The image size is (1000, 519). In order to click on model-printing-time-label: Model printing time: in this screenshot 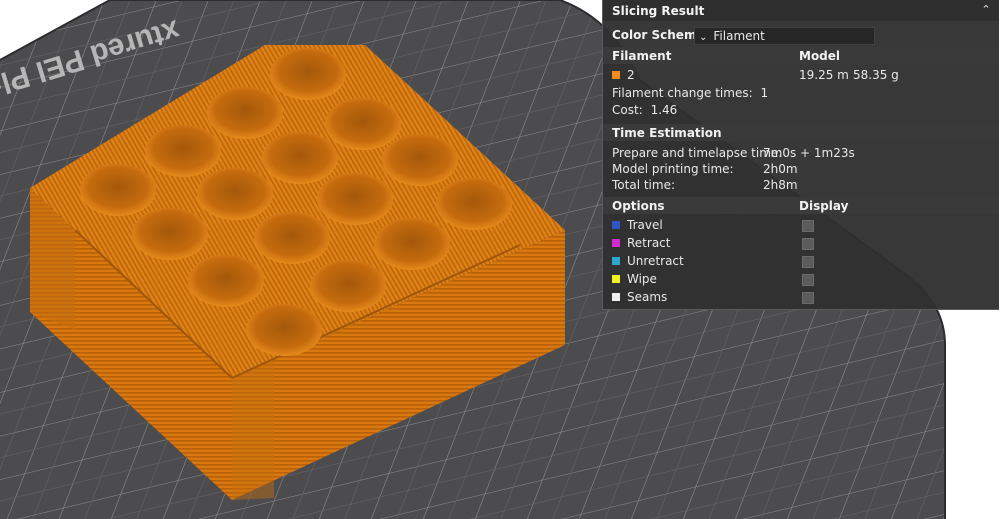, I will do `click(673, 169)`.